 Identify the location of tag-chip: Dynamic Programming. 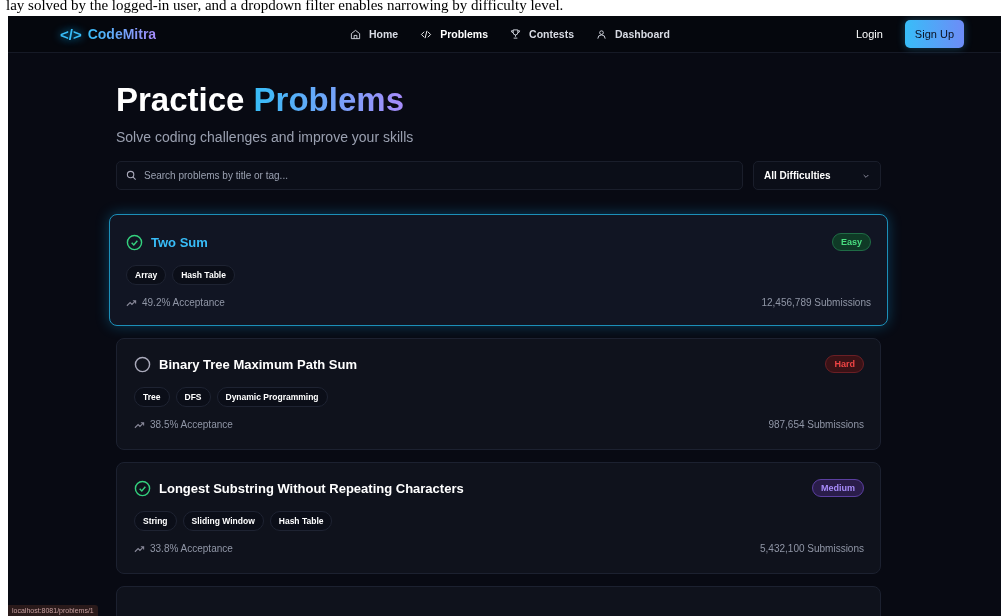
(272, 397).